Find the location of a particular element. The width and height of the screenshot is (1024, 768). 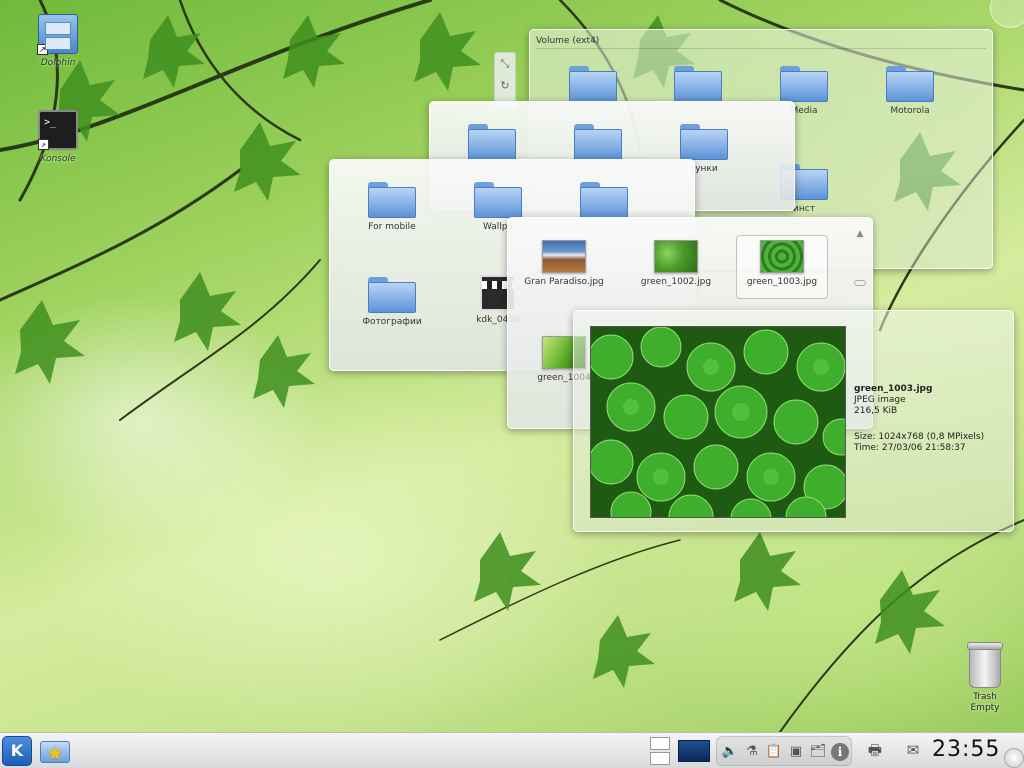

clipboard-icon: 📋 is located at coordinates (774, 752).